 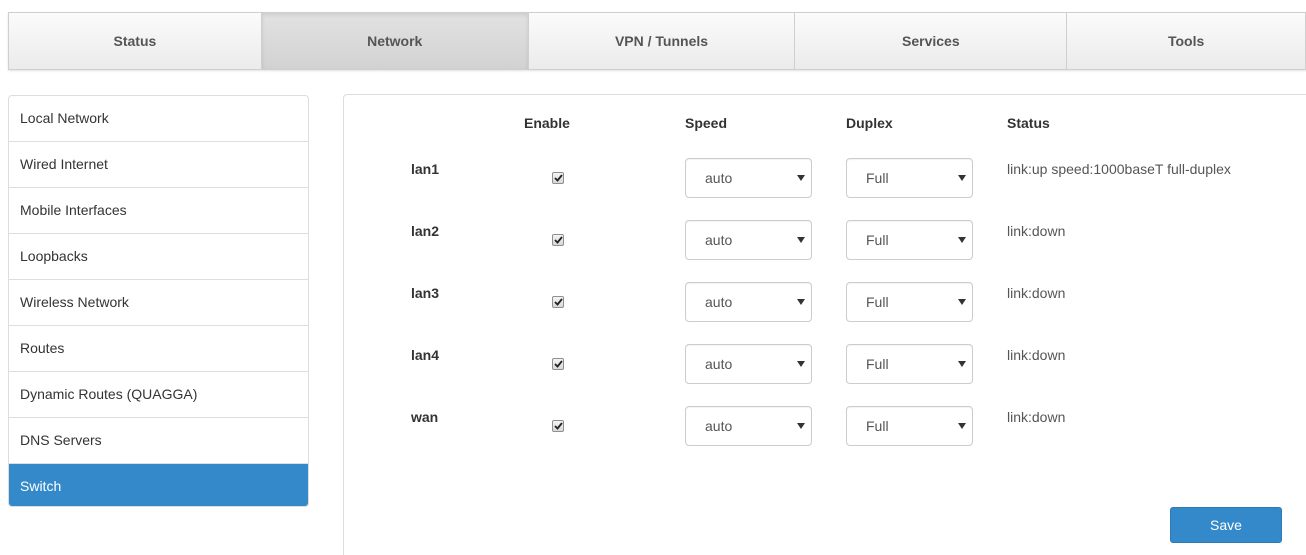 I want to click on column-header-speed: Speed, so click(x=706, y=123).